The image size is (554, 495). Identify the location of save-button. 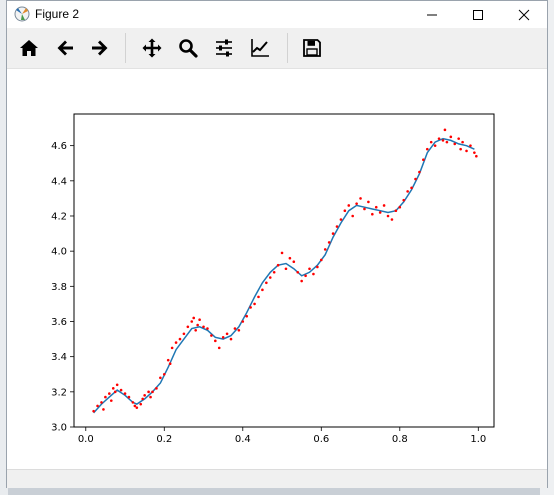
(312, 48).